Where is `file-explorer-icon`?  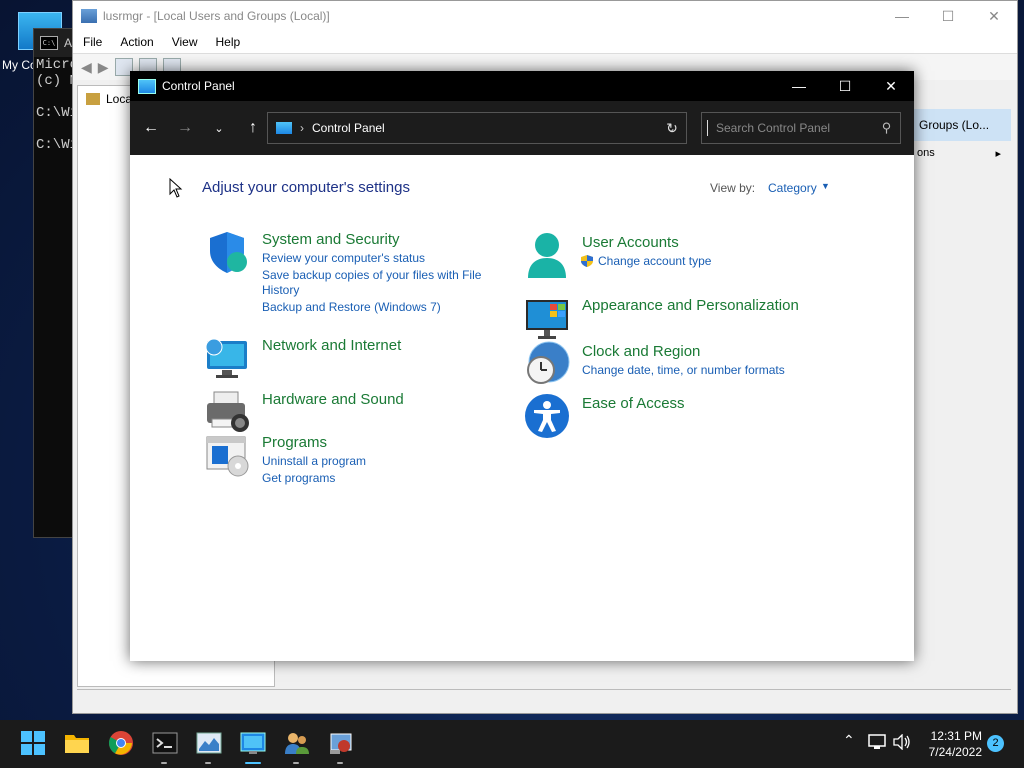
file-explorer-icon is located at coordinates (77, 743).